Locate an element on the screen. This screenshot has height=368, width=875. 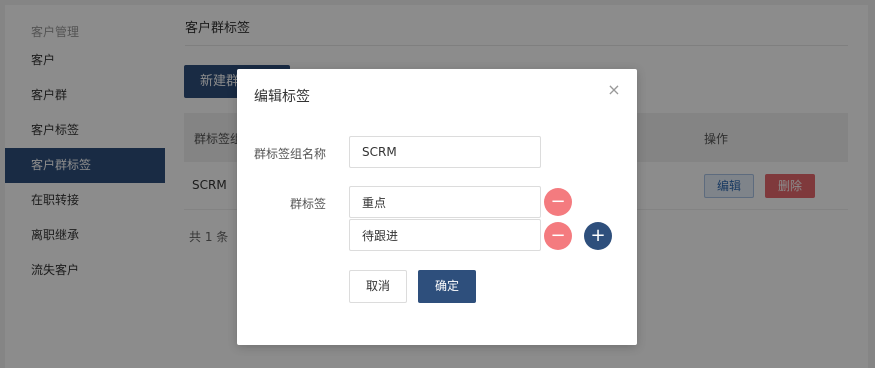
cancel-button: 取消 is located at coordinates (378, 286).